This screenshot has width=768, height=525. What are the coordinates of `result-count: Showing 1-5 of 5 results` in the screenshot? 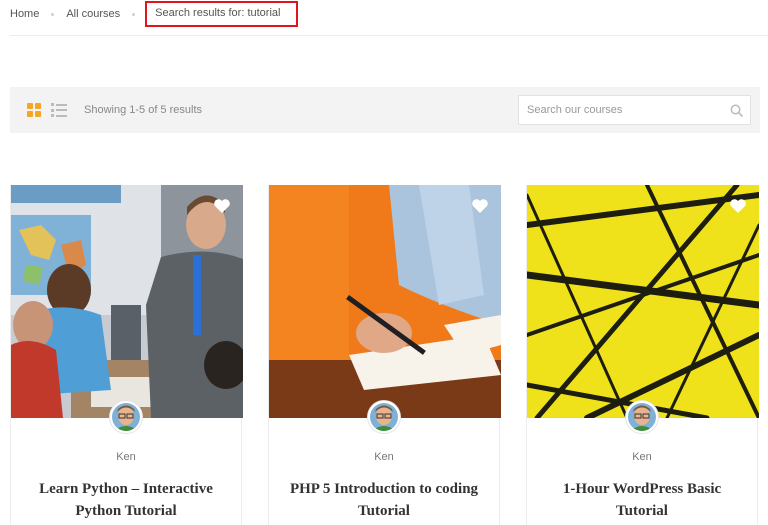 It's located at (143, 110).